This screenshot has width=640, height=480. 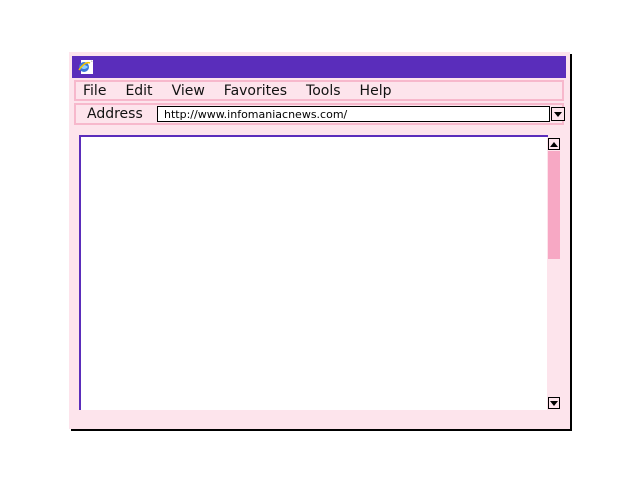 What do you see at coordinates (353, 114) in the screenshot?
I see `address-input` at bounding box center [353, 114].